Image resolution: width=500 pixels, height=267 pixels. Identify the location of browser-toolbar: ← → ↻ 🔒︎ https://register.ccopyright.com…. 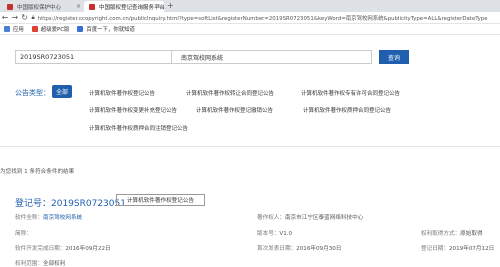
(250, 18).